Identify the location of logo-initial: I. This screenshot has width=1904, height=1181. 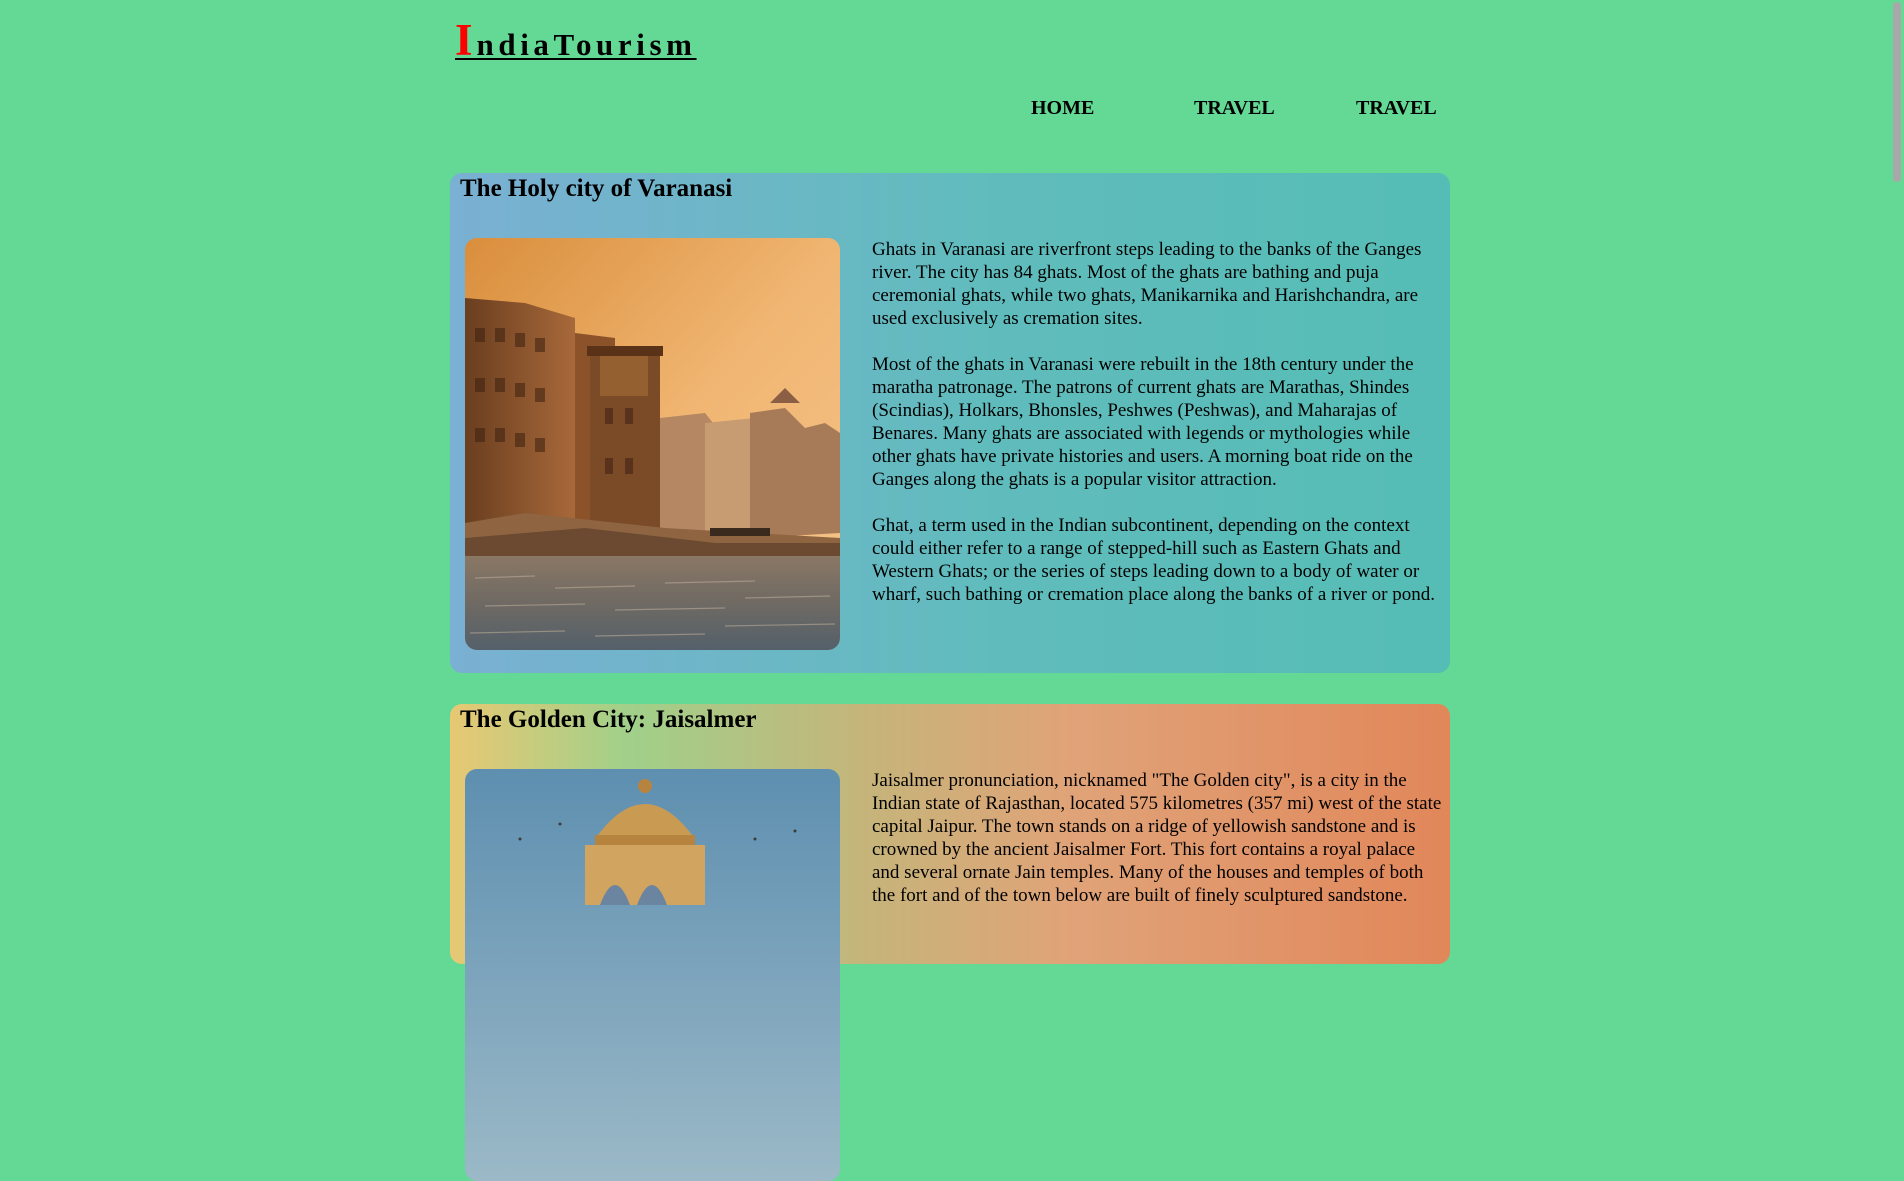
(466, 40).